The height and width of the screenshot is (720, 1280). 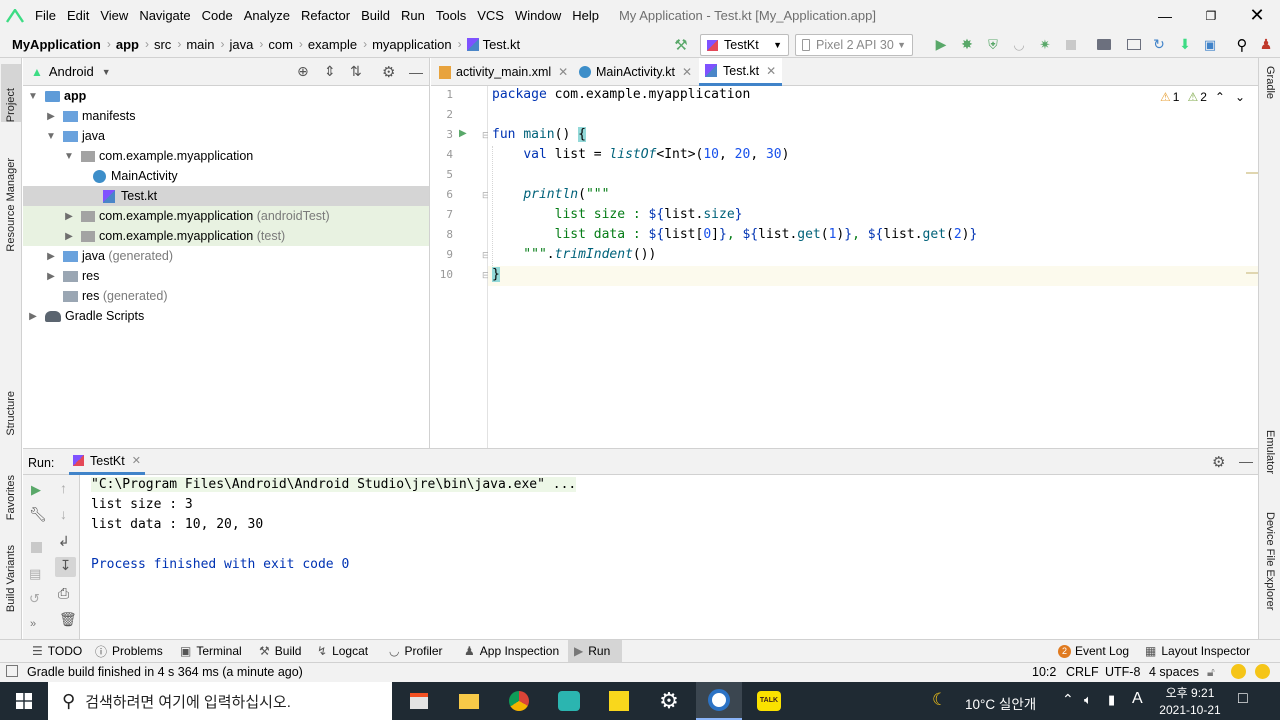 I want to click on locate-icon: ⊕, so click(x=303, y=71).